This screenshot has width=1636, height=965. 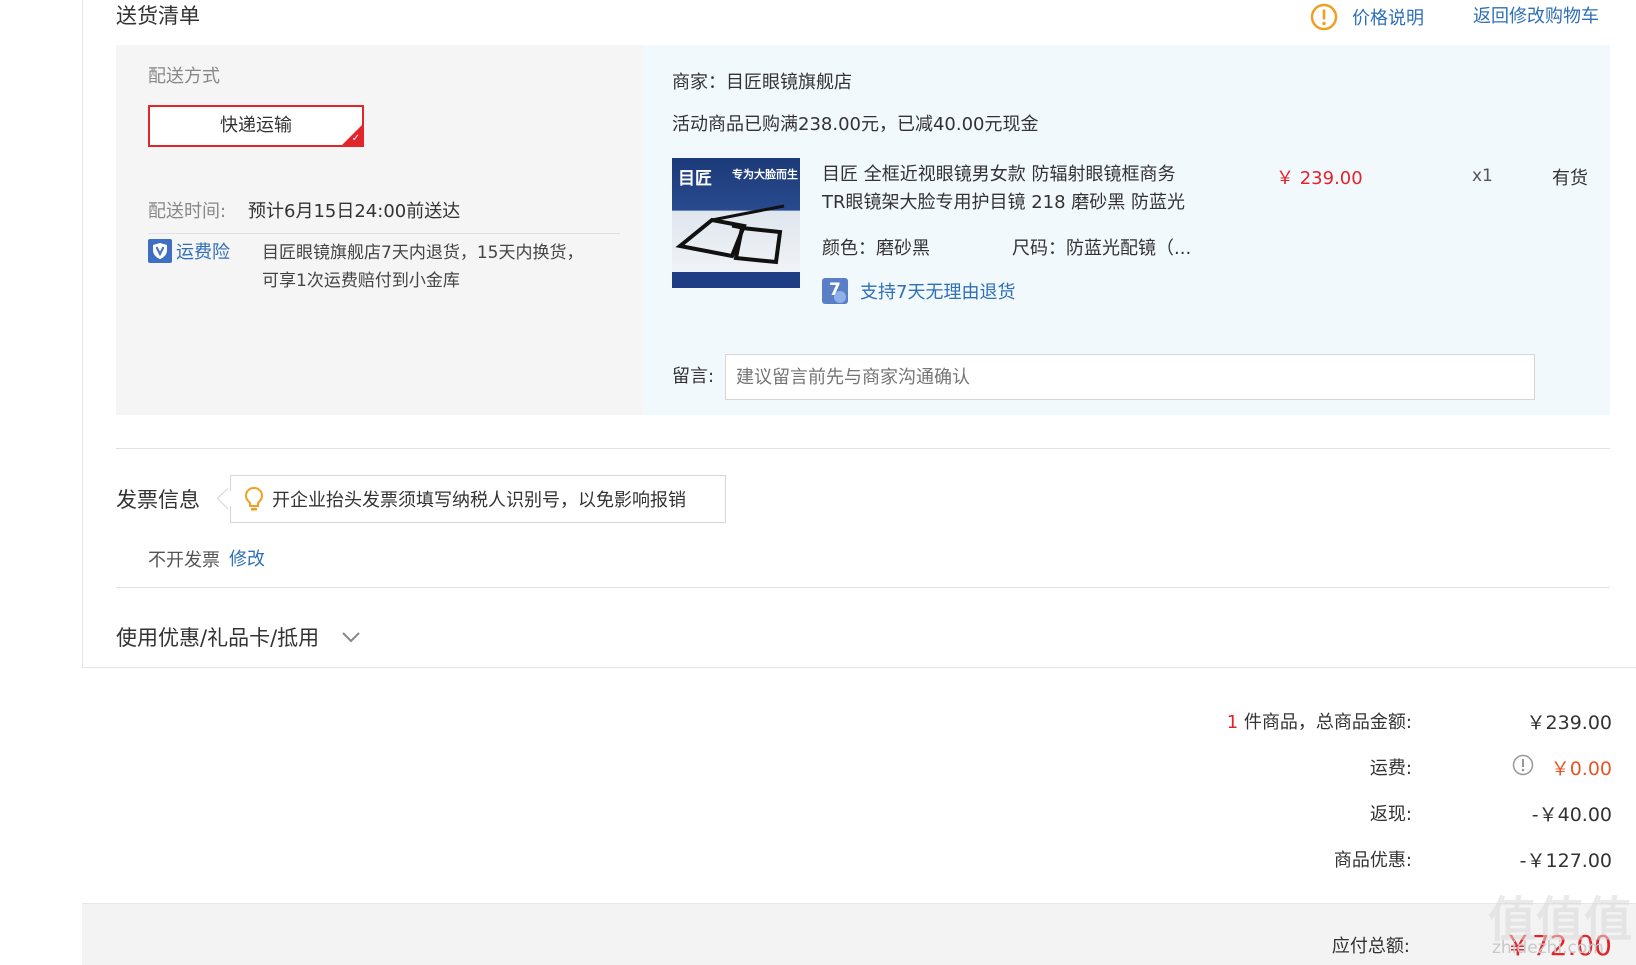 What do you see at coordinates (1390, 814) in the screenshot?
I see `summary-cashback-label: 返现:` at bounding box center [1390, 814].